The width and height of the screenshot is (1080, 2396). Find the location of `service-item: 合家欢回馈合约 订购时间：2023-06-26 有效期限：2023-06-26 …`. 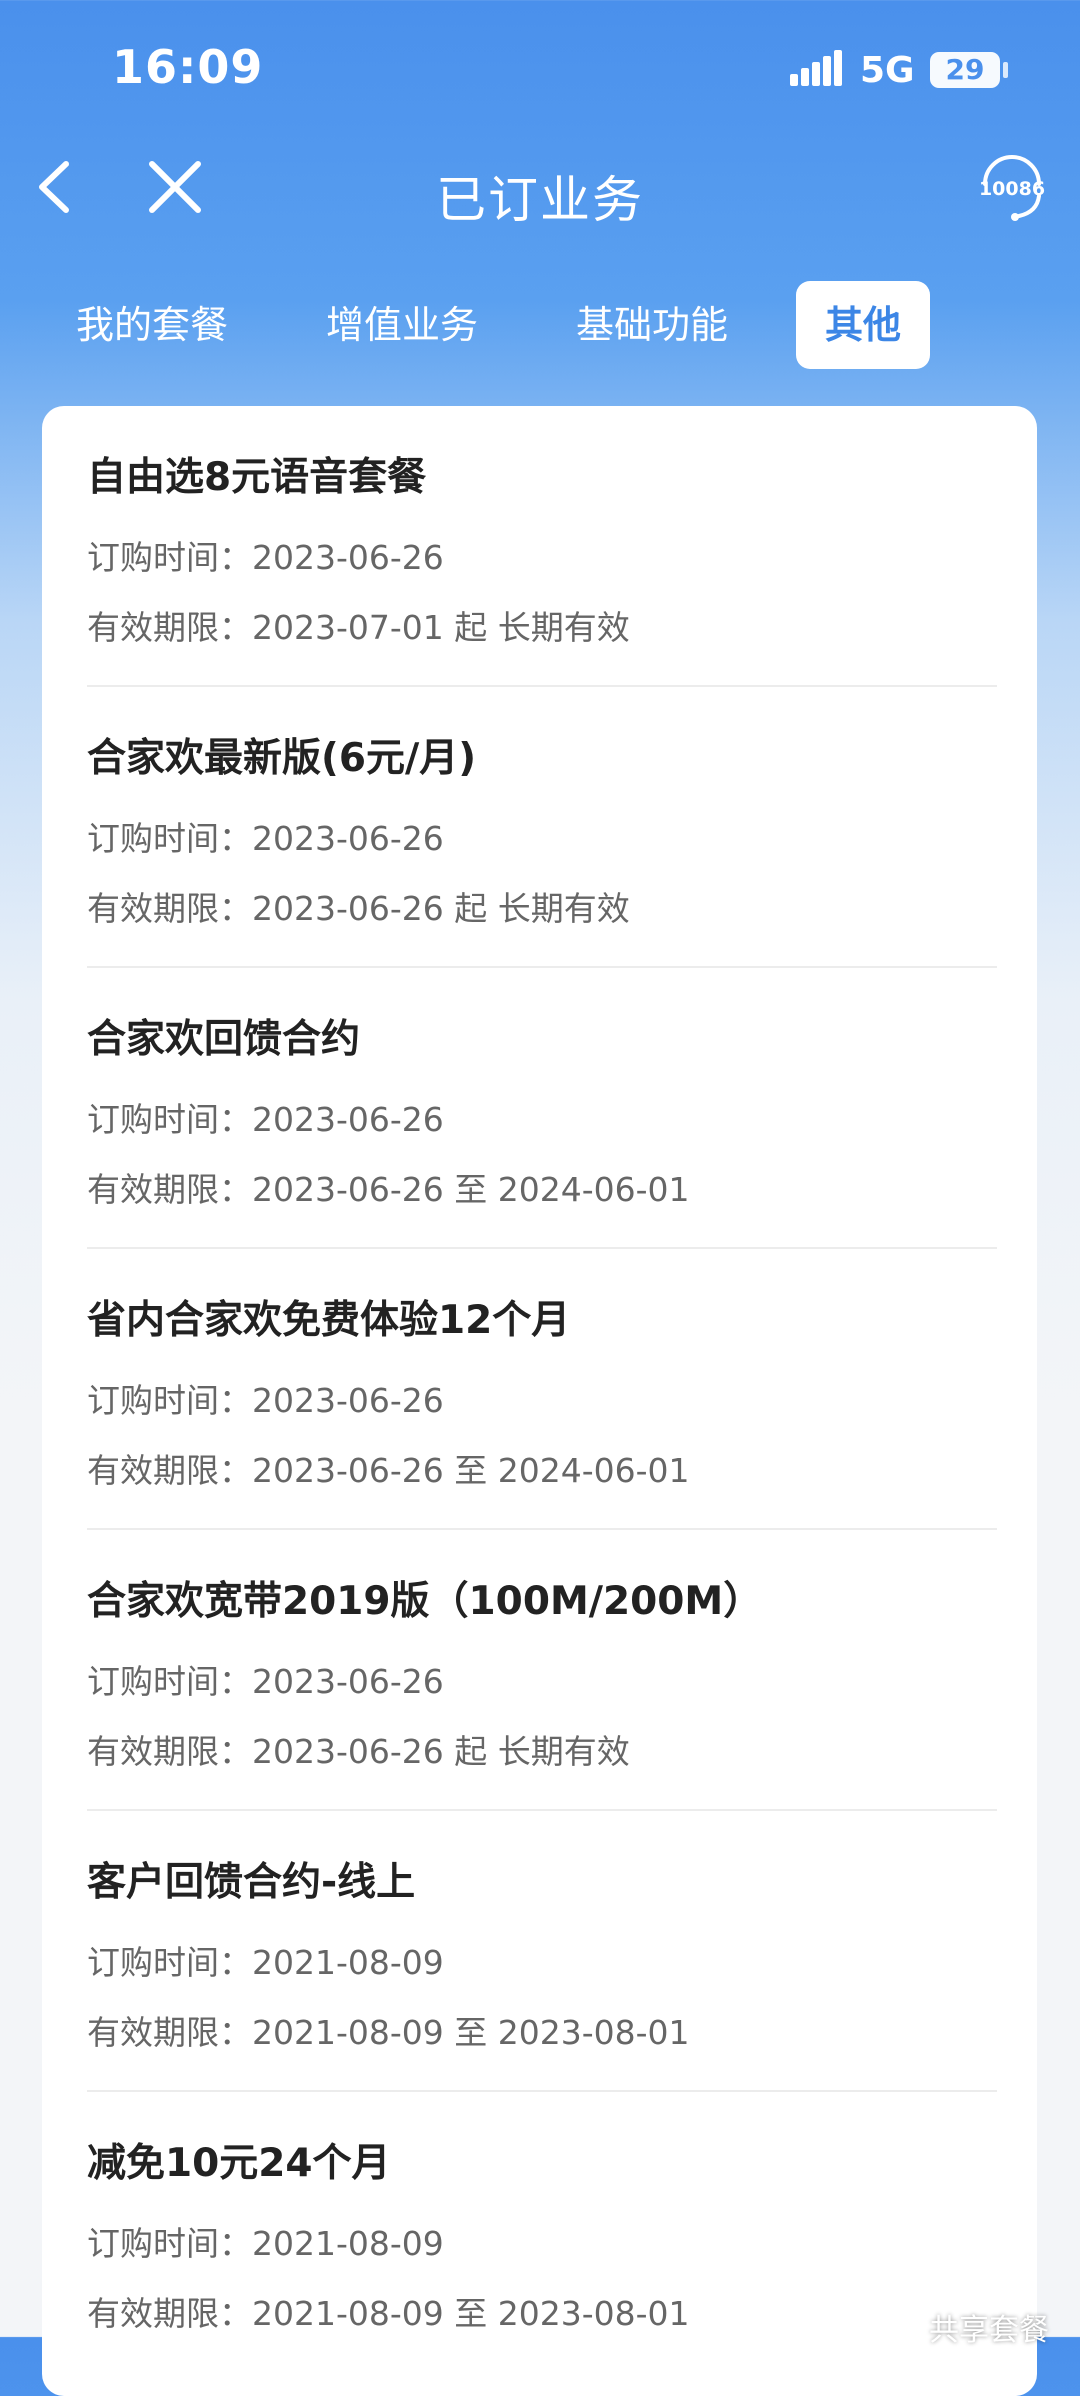

service-item: 合家欢回馈合约 订购时间：2023-06-26 有效期限：2023-06-26 … is located at coordinates (542, 1108).